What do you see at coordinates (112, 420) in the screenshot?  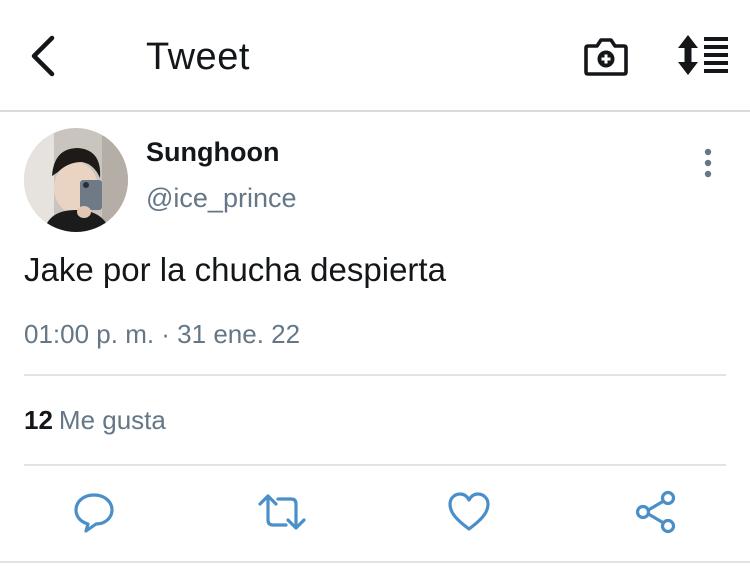 I see `likes-label: Me gusta` at bounding box center [112, 420].